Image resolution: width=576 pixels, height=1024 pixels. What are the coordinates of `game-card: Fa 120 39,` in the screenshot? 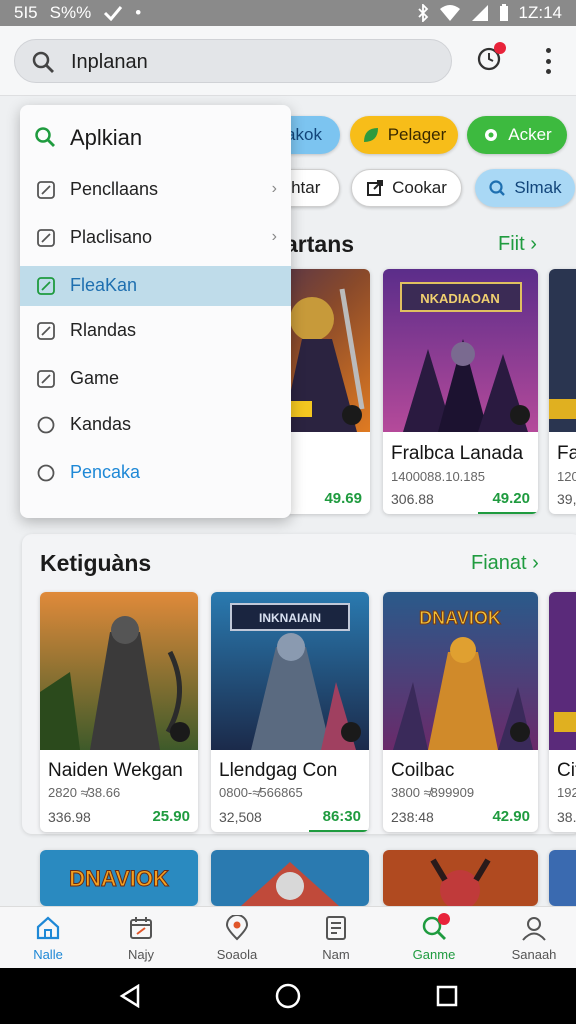 It's located at (562, 391).